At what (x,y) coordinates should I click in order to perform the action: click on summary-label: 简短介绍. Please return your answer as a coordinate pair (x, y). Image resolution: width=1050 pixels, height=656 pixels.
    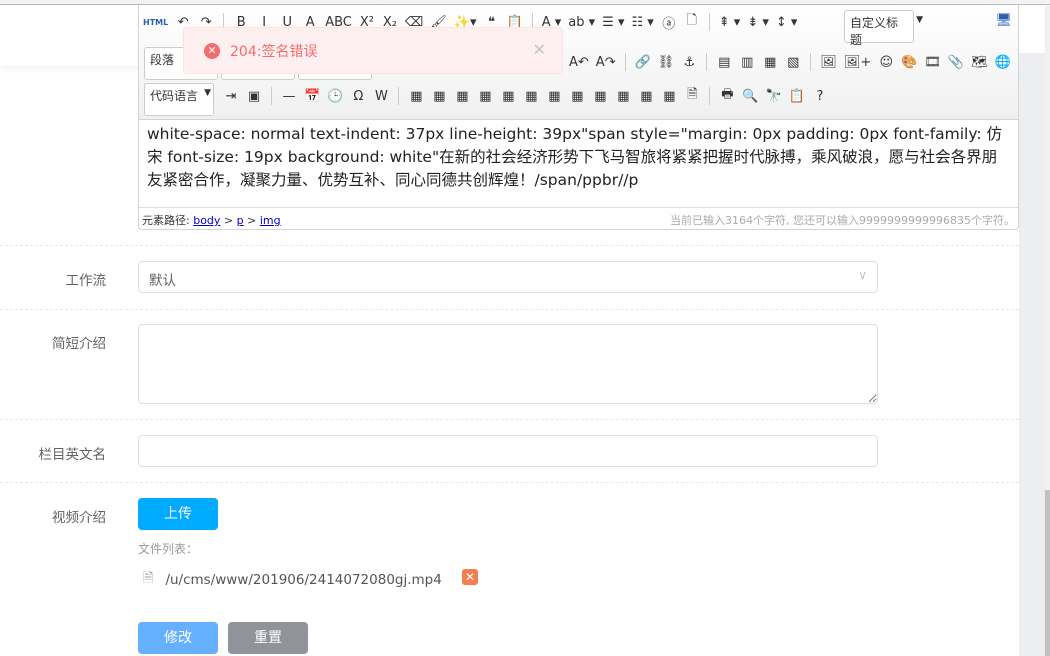
    Looking at the image, I should click on (79, 344).